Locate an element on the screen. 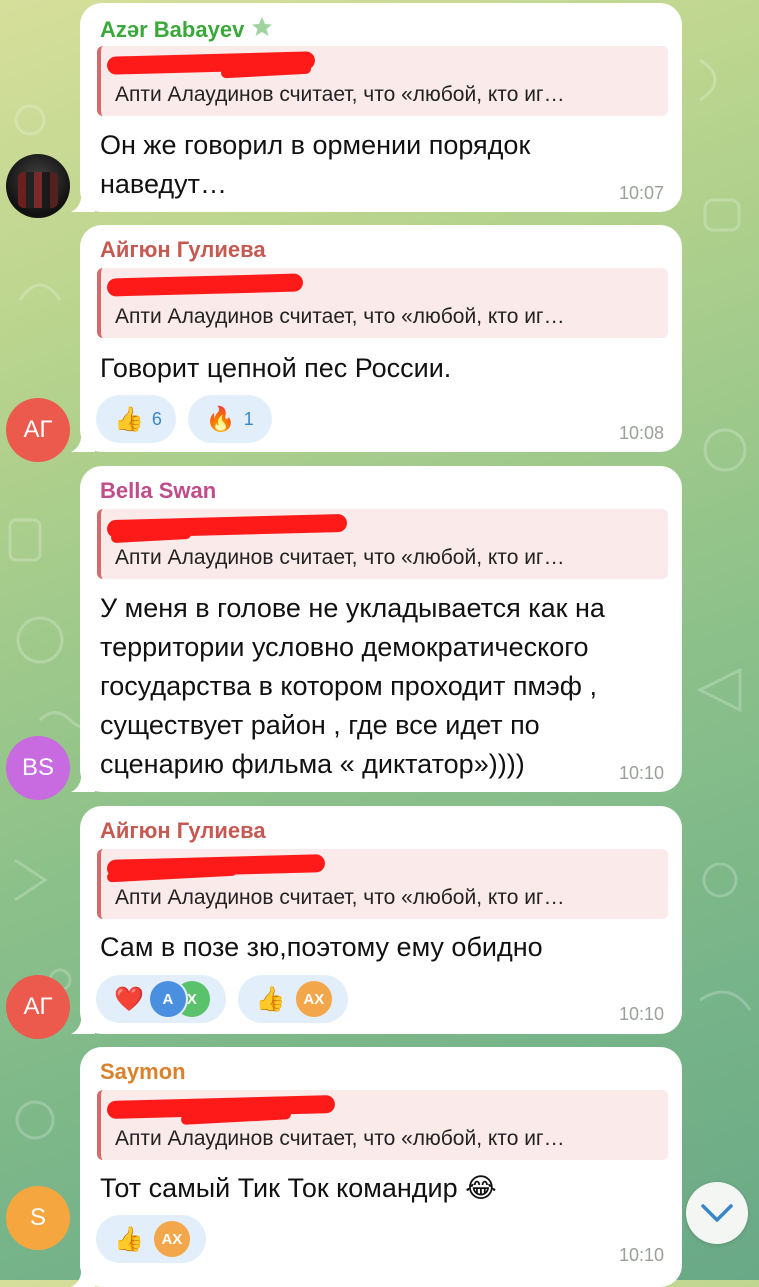  sender-name: Bella Swan is located at coordinates (158, 491).